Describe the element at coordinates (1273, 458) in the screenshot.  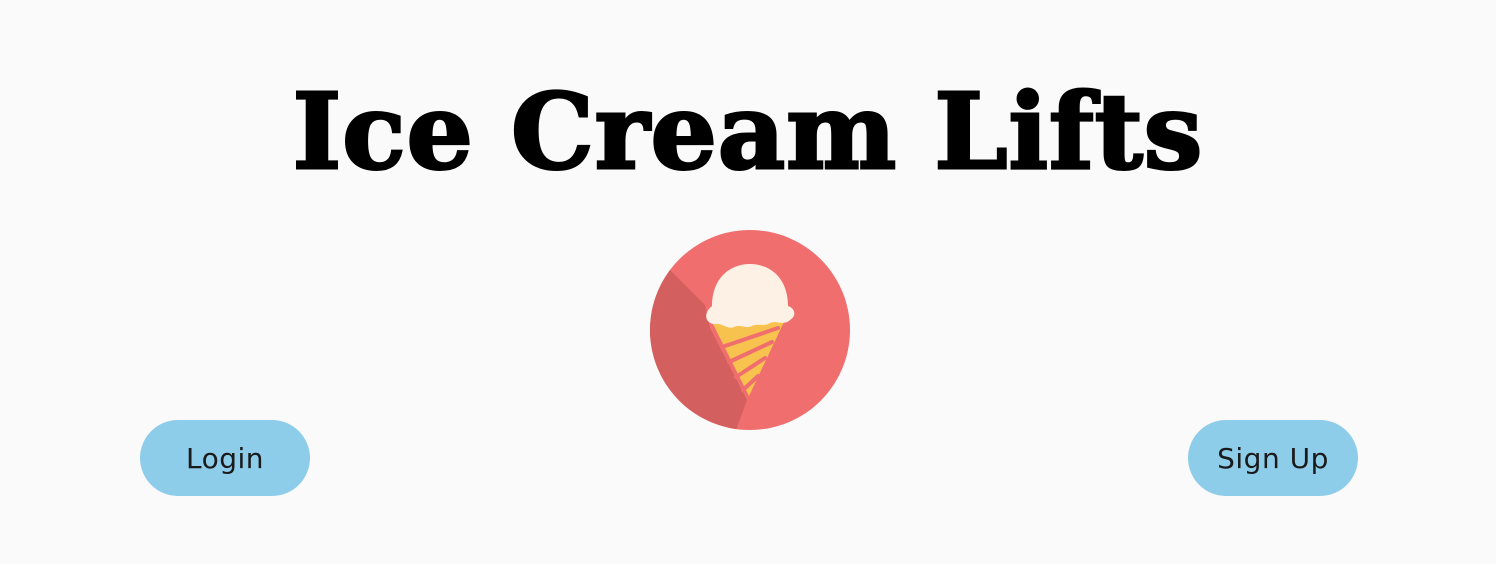
I see `sign-up-button: Sign Up` at that location.